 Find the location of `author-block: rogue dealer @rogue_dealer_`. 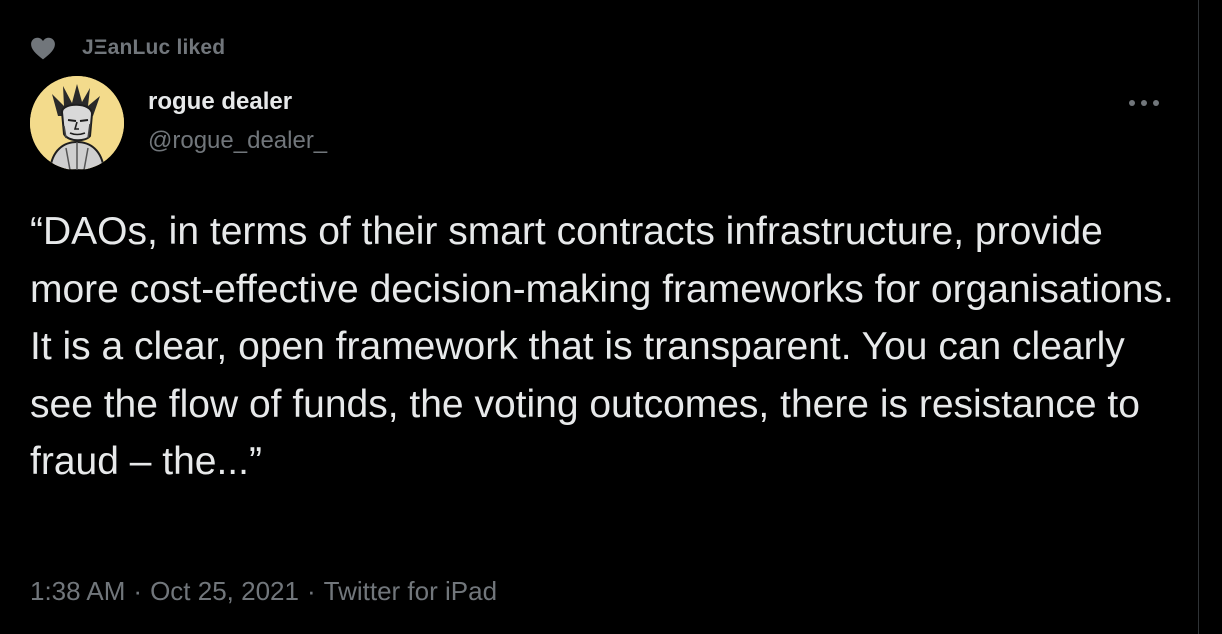

author-block: rogue dealer @rogue_dealer_ is located at coordinates (237, 121).